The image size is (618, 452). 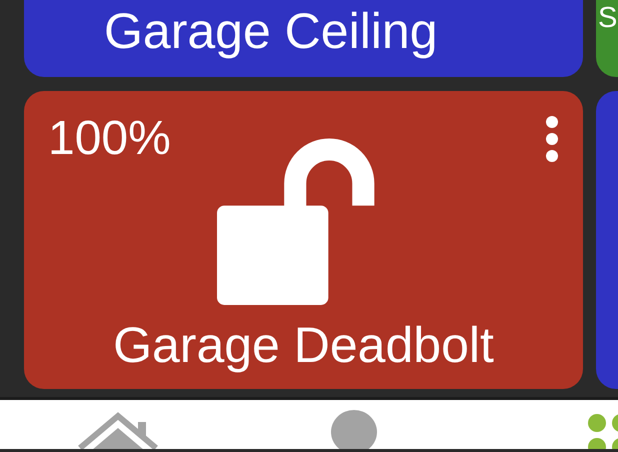 What do you see at coordinates (608, 19) in the screenshot?
I see `tile-name: S` at bounding box center [608, 19].